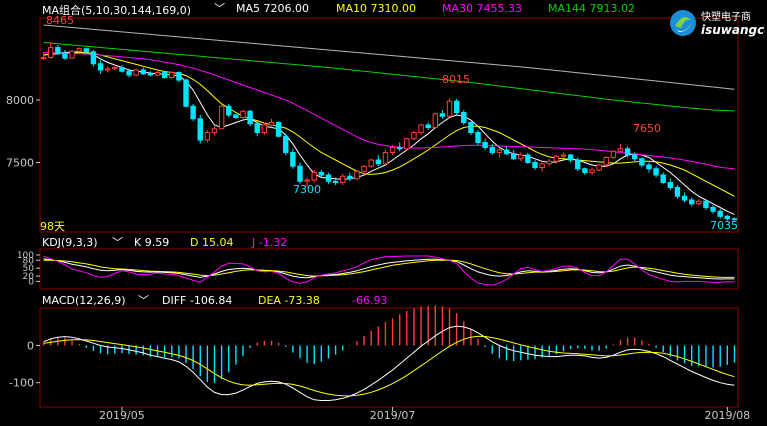 Image resolution: width=767 pixels, height=426 pixels. Describe the element at coordinates (143, 300) in the screenshot. I see `macd-title-chevron-icon: ﹀` at that location.